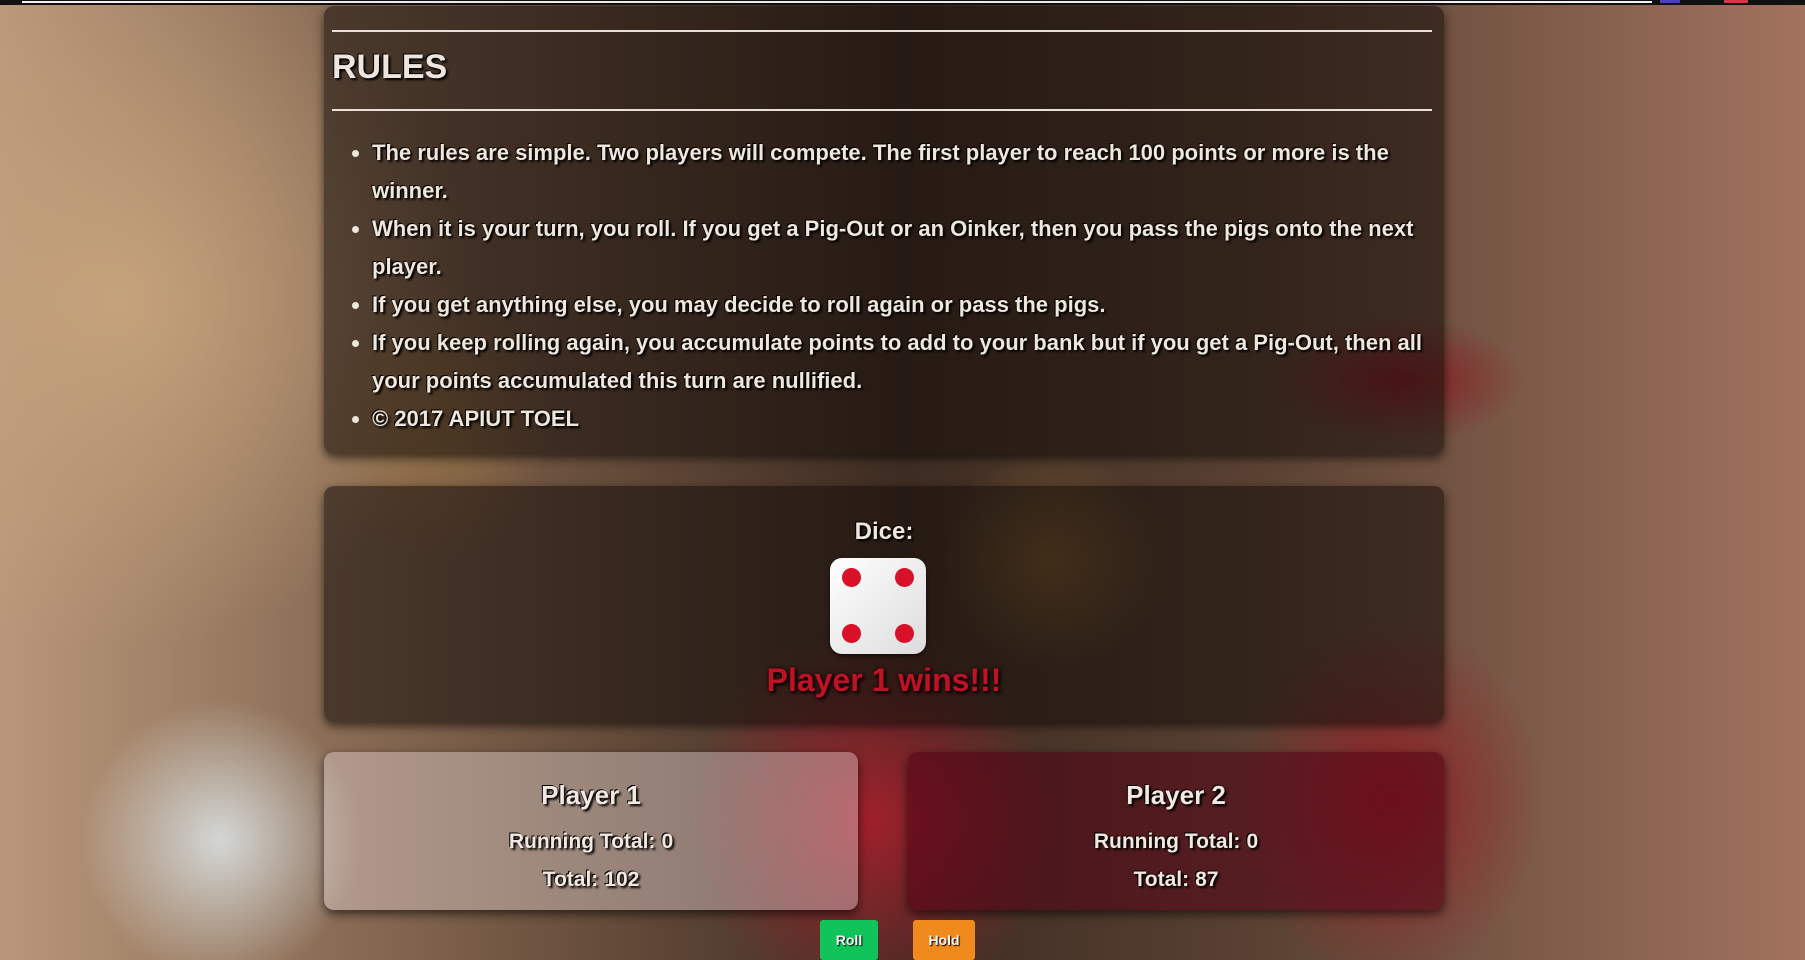 The image size is (1805, 960). I want to click on rules-heading: RULES, so click(390, 67).